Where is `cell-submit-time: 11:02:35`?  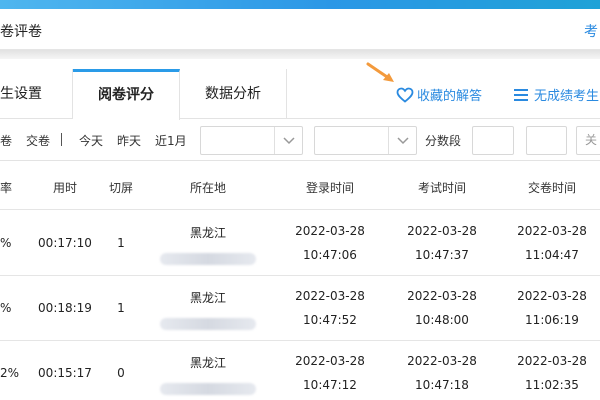
cell-submit-time: 11:02:35 is located at coordinates (552, 385).